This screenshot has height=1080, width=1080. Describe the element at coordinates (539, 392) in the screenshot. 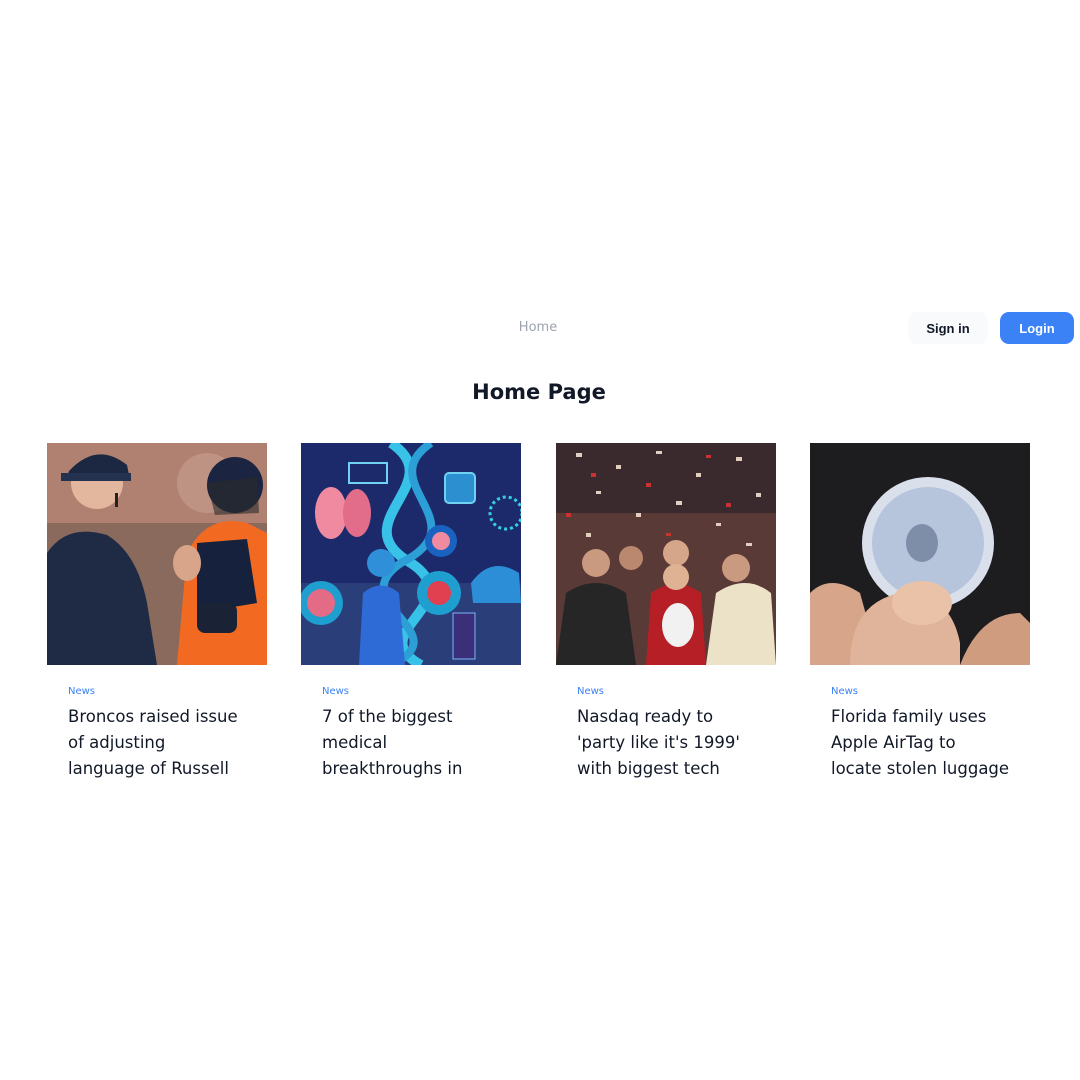

I see `page-title: Home Page` at that location.